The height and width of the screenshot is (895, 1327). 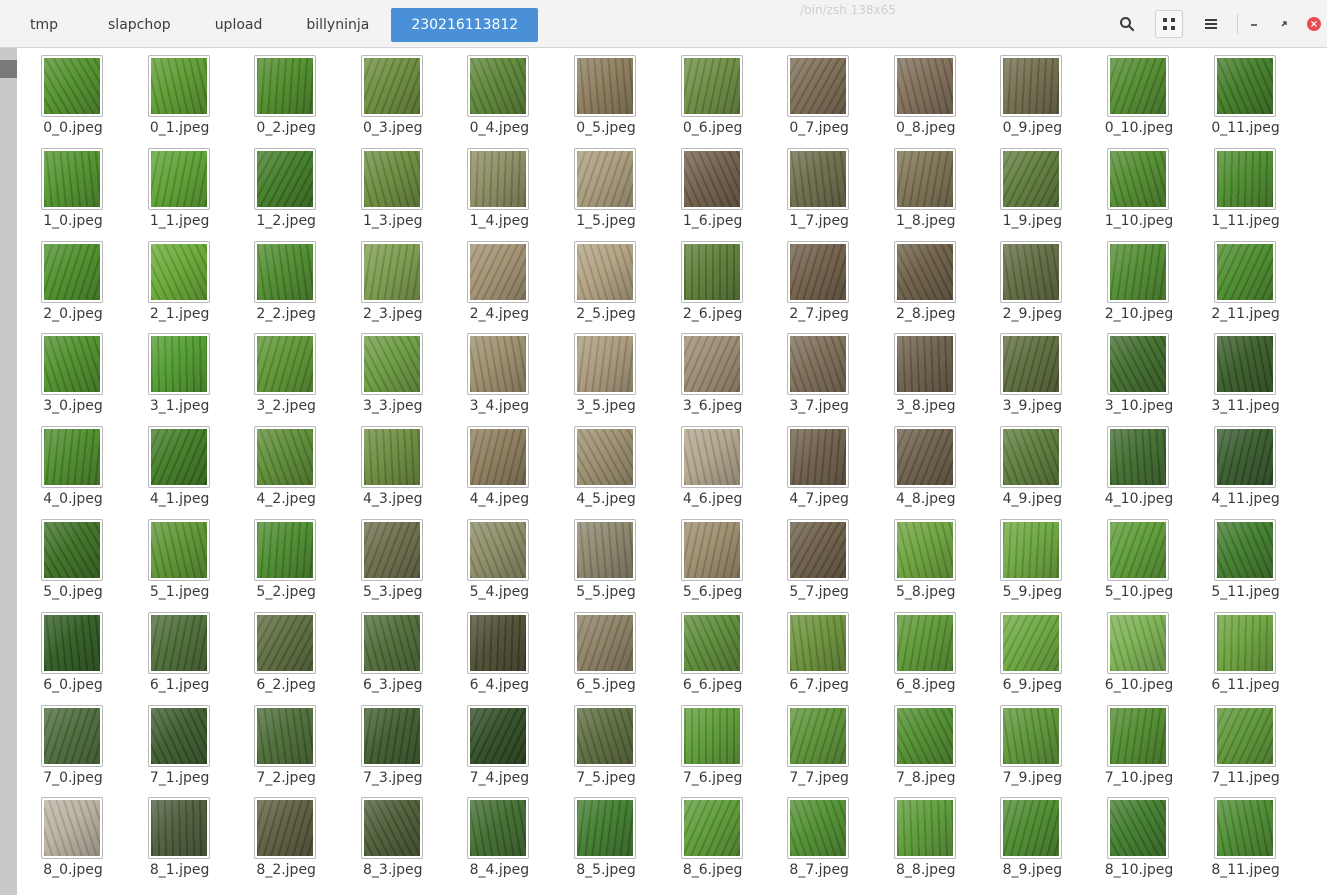 I want to click on file-item: 0_5.jpeg, so click(x=603, y=94).